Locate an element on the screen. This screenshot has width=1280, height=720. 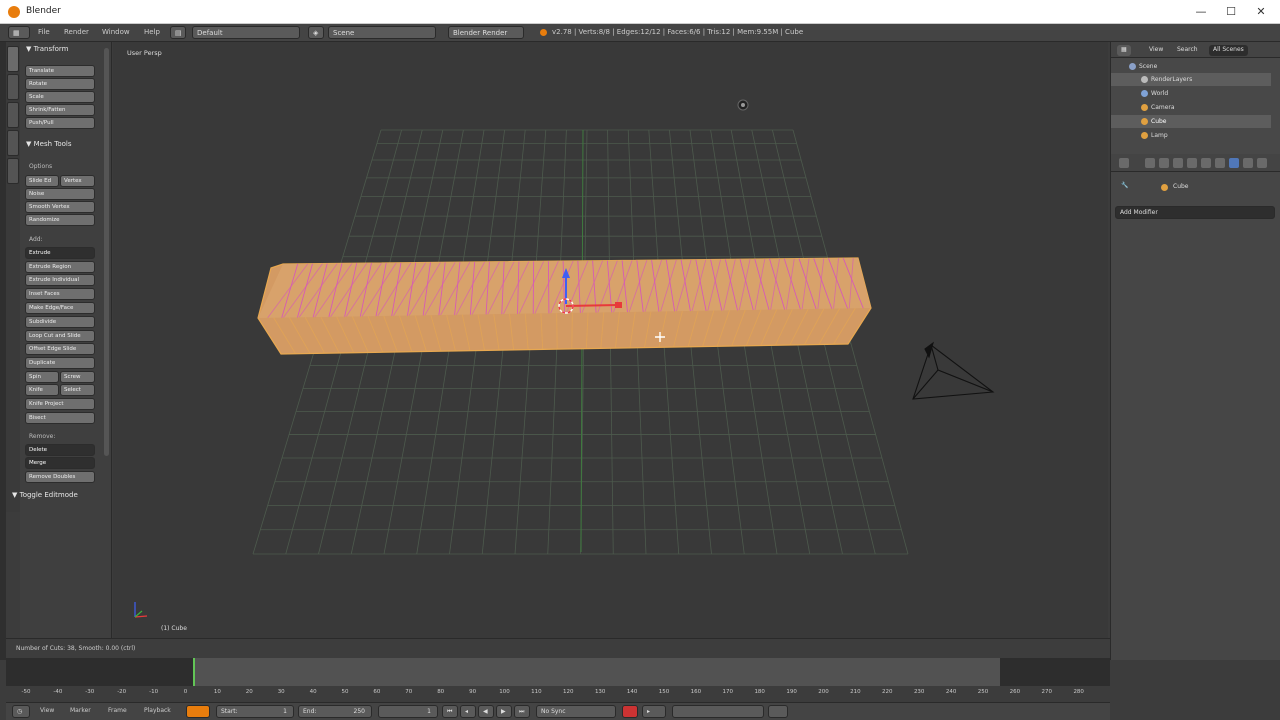
outliner-row-scene: Scene is located at coordinates (1191, 66).